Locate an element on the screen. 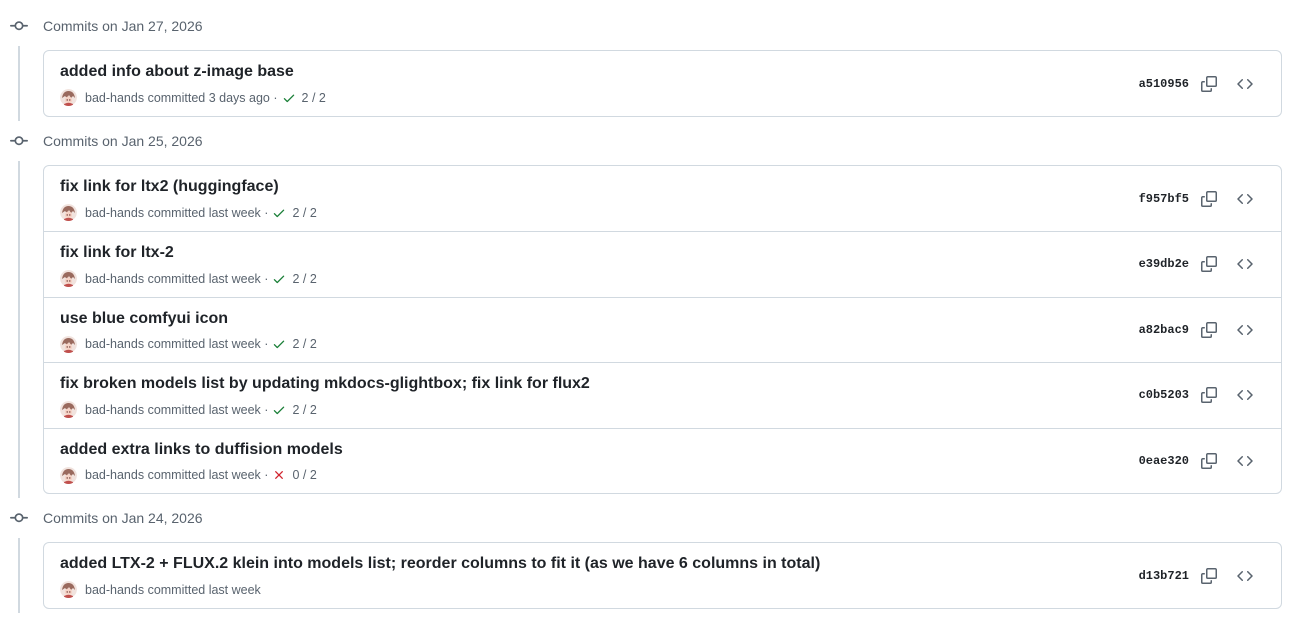  commit-group: Commits on Dec 30, 2025 is located at coordinates (651, 617).